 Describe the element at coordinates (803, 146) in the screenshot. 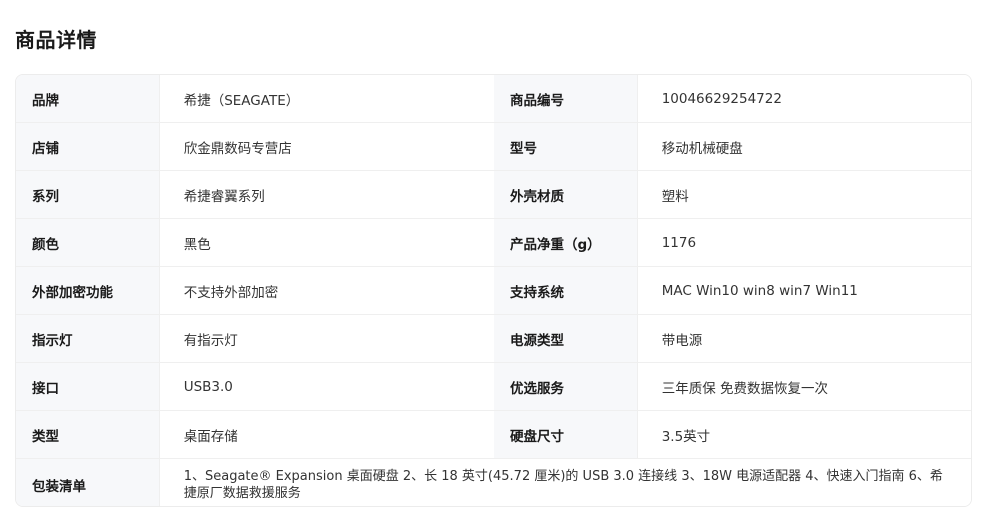

I see `spec-value: 移动机械硬盘` at that location.